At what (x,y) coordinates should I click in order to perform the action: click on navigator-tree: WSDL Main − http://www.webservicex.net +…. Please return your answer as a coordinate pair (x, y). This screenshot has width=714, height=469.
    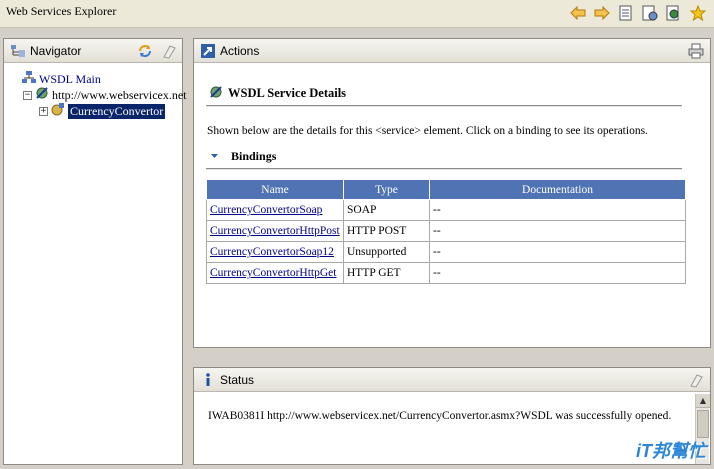
    Looking at the image, I should click on (95, 91).